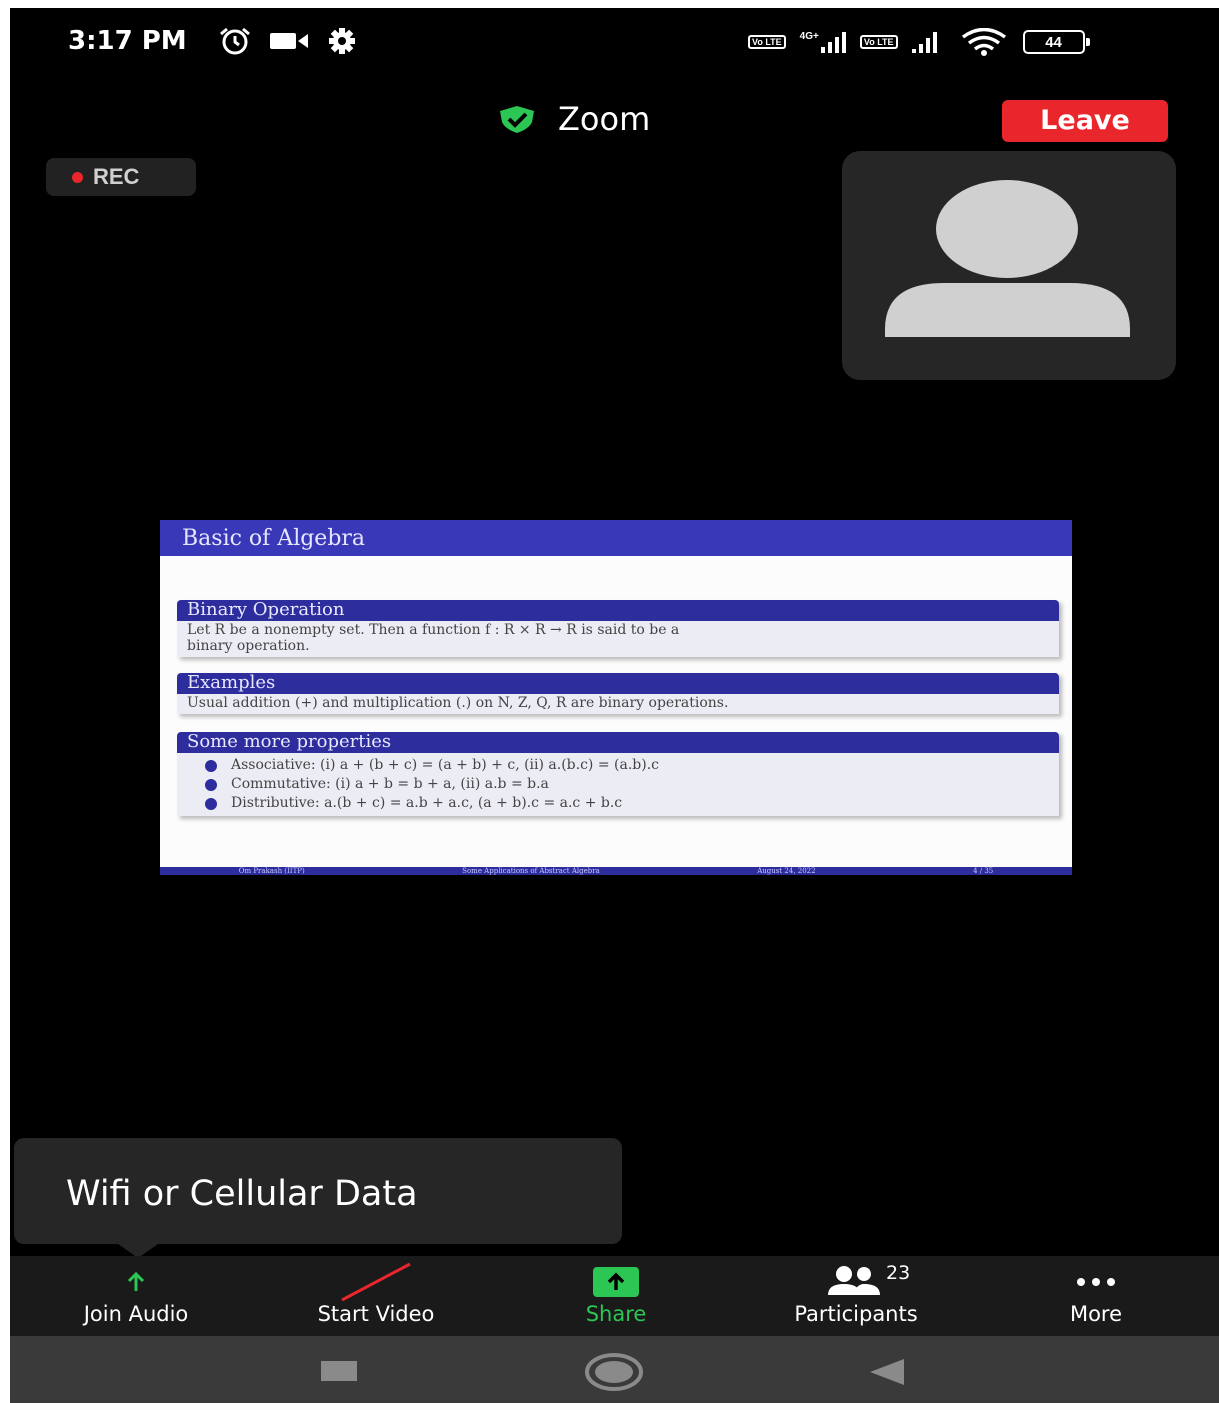 The height and width of the screenshot is (1403, 1219). What do you see at coordinates (983, 871) in the screenshot?
I see `footer-page: 4 / 35` at bounding box center [983, 871].